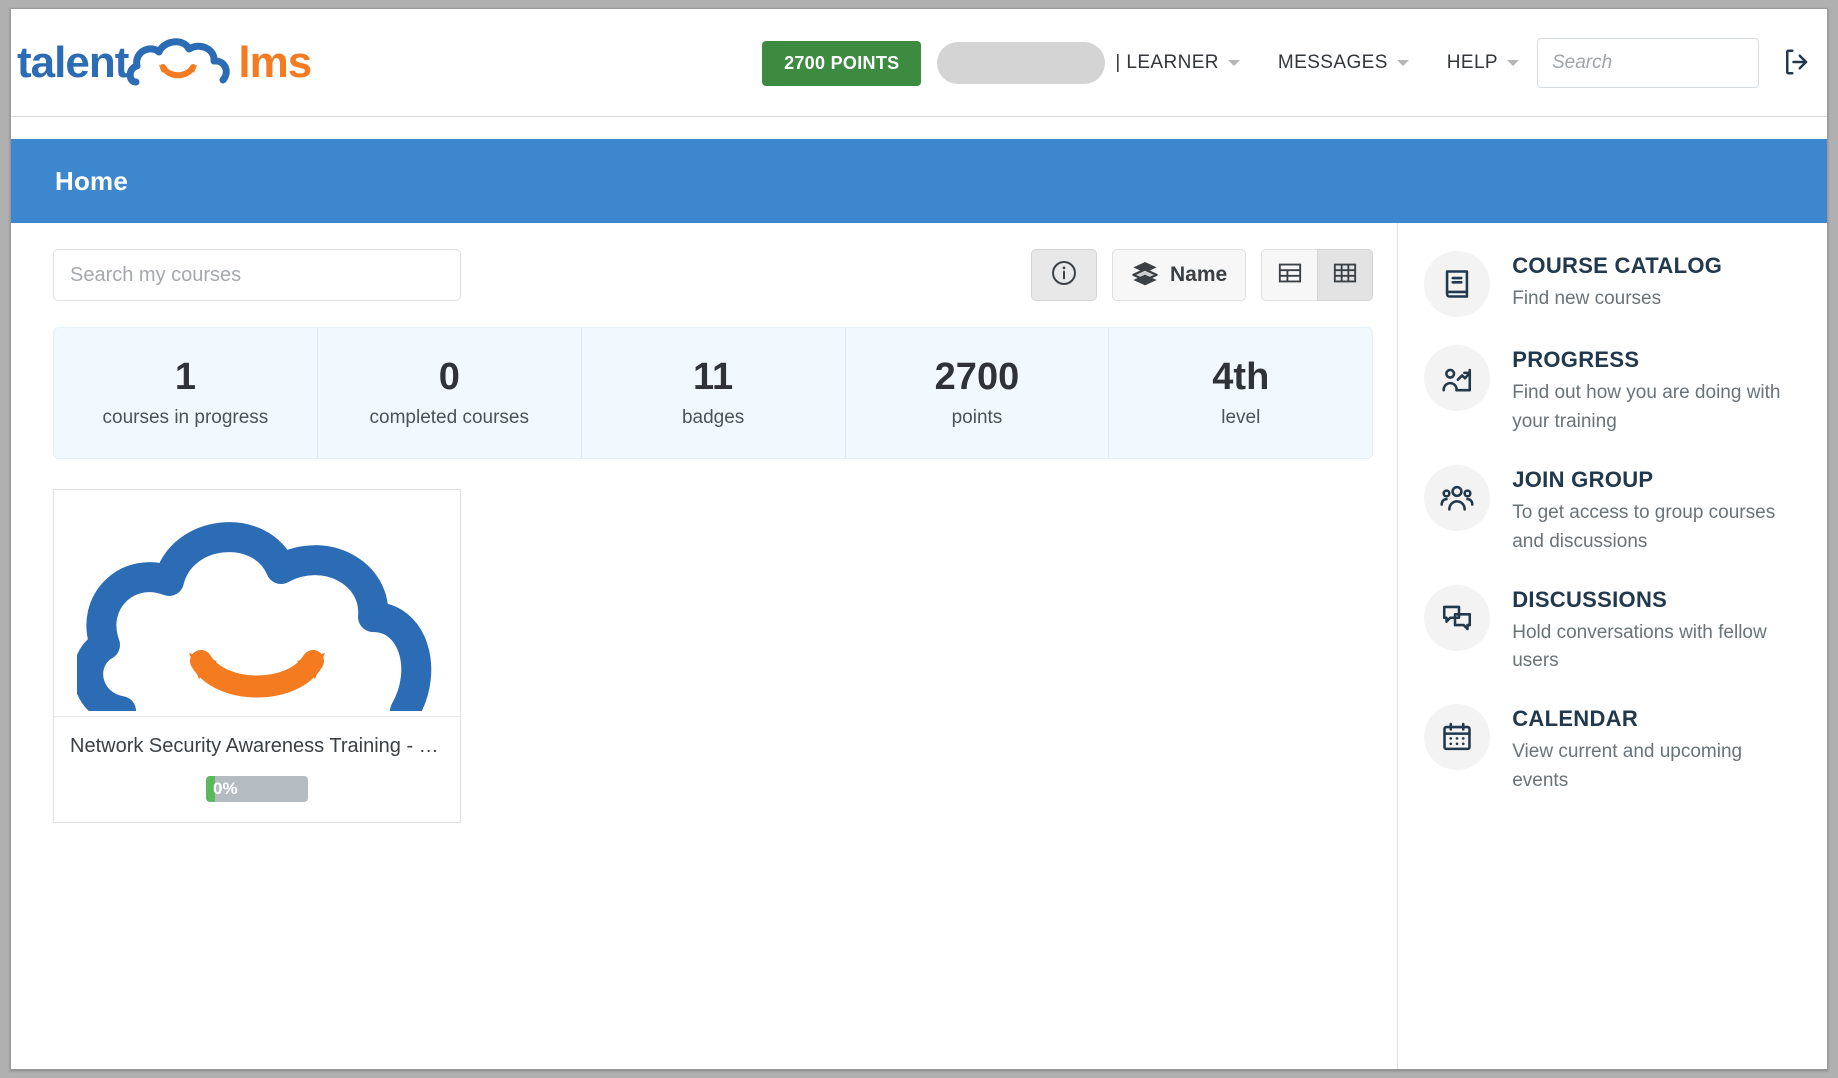 This screenshot has height=1078, width=1838. What do you see at coordinates (185, 377) in the screenshot?
I see `stat-value: 1` at bounding box center [185, 377].